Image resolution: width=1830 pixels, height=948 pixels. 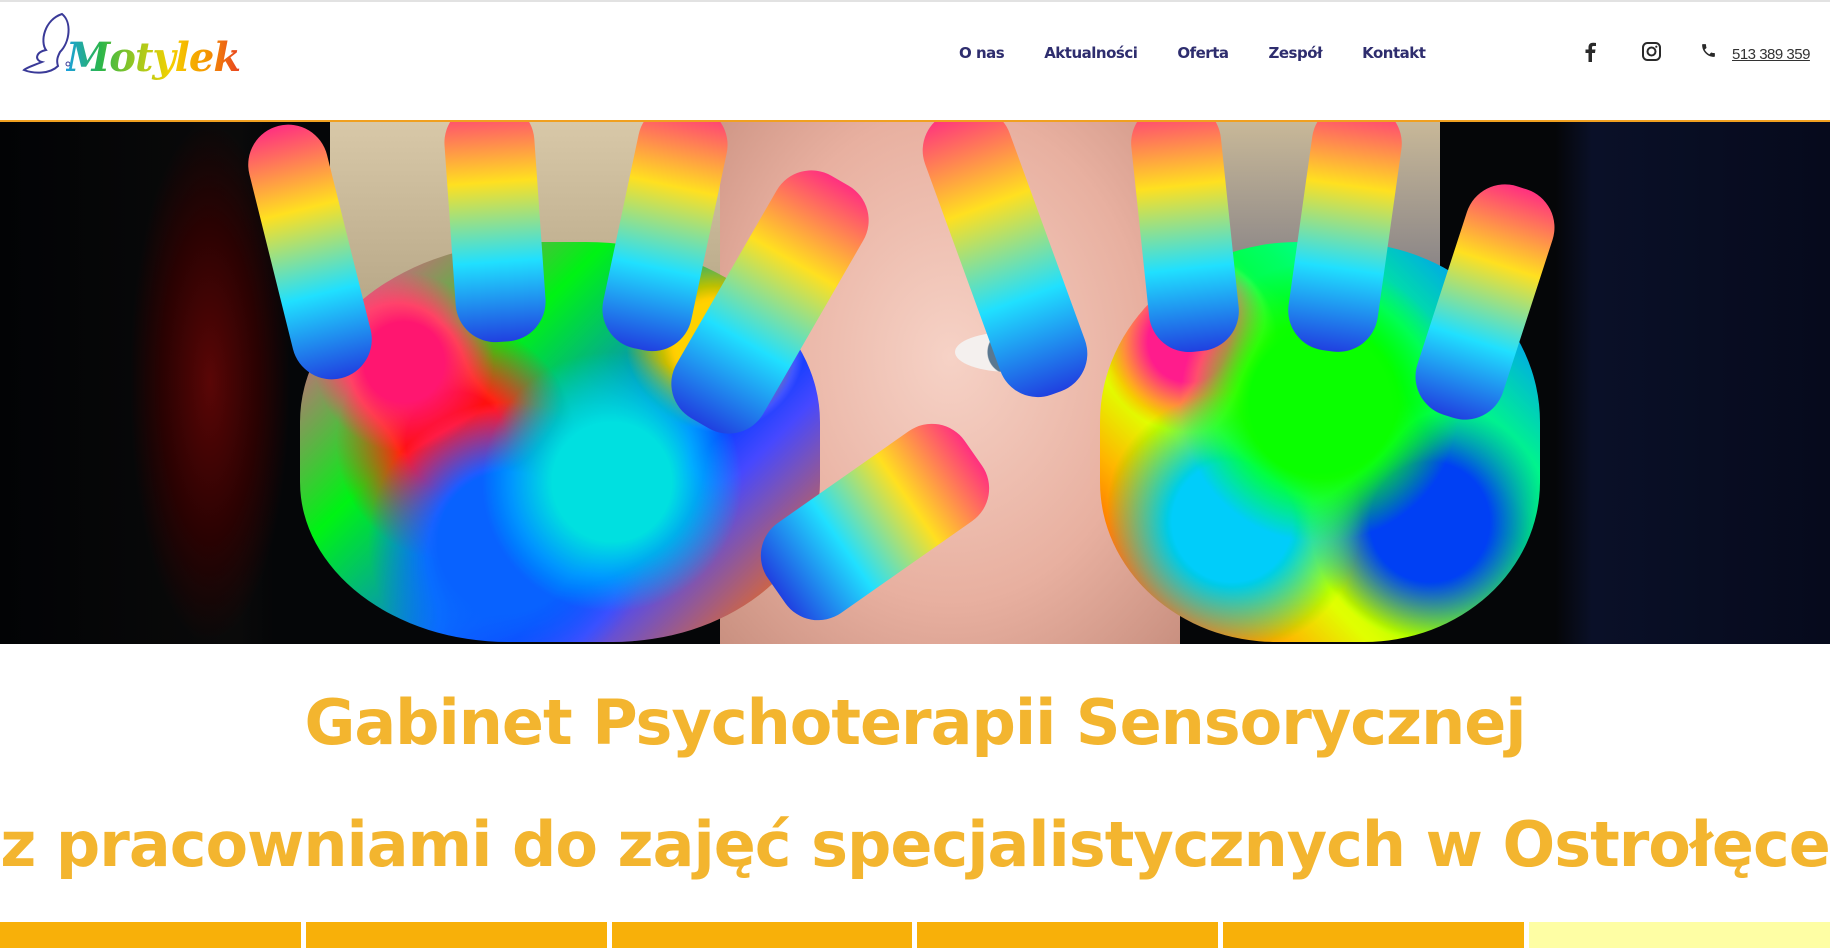 What do you see at coordinates (1203, 53) in the screenshot?
I see `nav-oferta: Oferta` at bounding box center [1203, 53].